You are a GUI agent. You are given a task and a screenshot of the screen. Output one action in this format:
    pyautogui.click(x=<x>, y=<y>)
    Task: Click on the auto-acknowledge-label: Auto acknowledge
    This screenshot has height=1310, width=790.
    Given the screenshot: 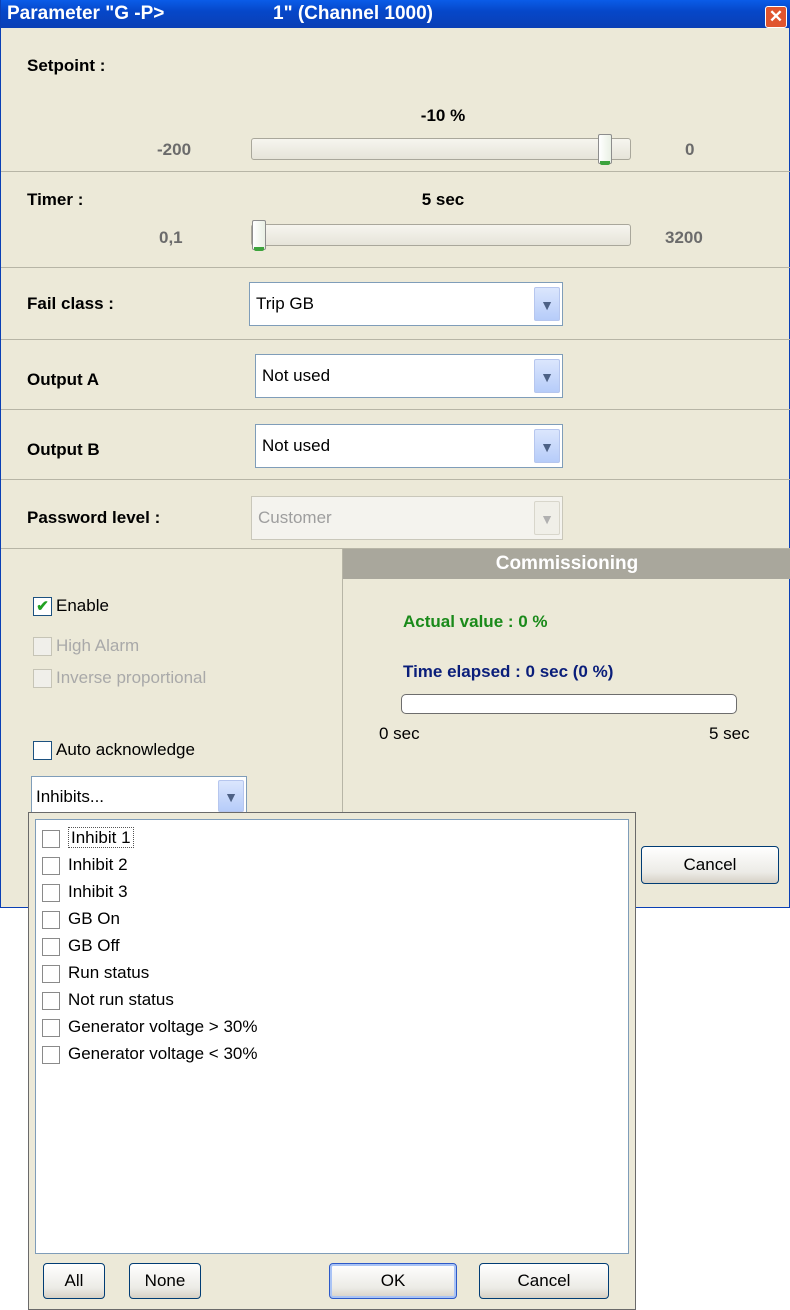 What is the action you would take?
    pyautogui.click(x=125, y=749)
    